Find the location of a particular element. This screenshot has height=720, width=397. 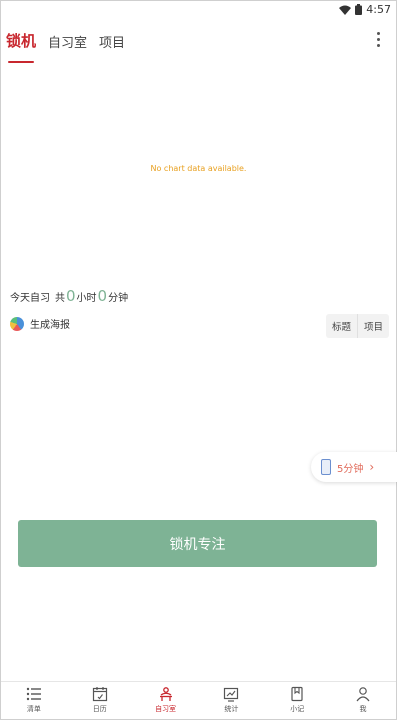

nav-item-stats: 统计 is located at coordinates (231, 700).